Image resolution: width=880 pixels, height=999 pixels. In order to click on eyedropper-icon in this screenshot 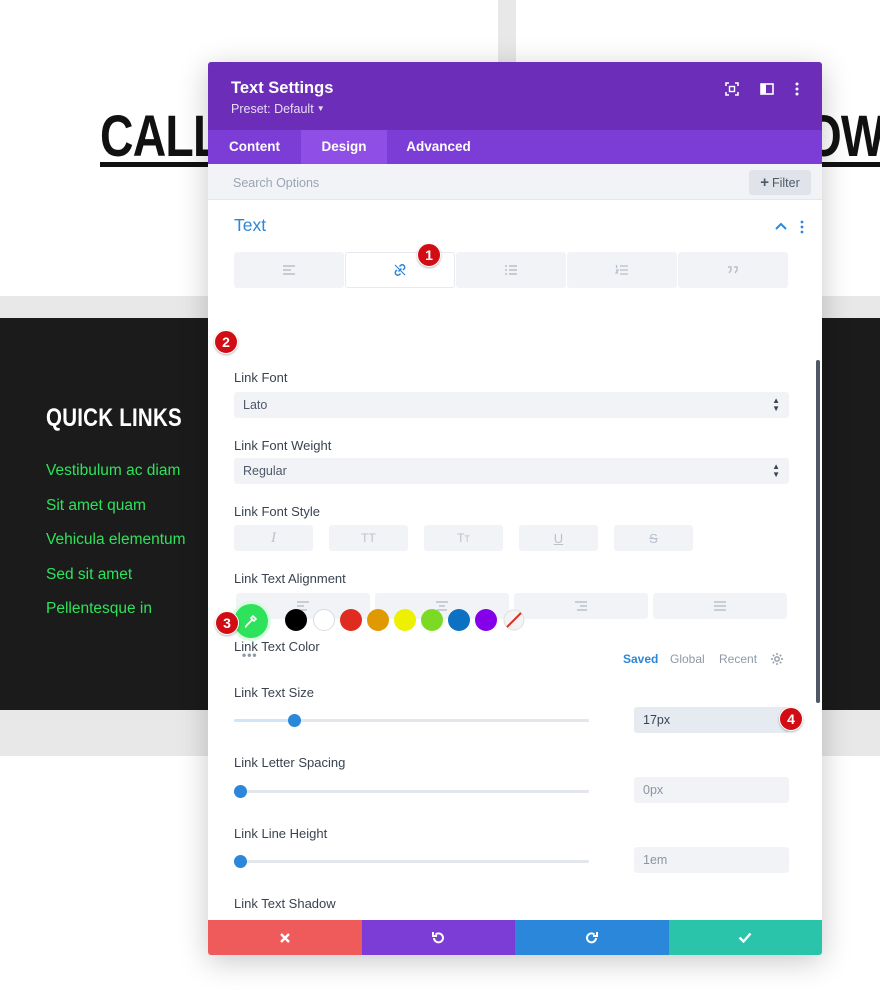, I will do `click(251, 621)`.